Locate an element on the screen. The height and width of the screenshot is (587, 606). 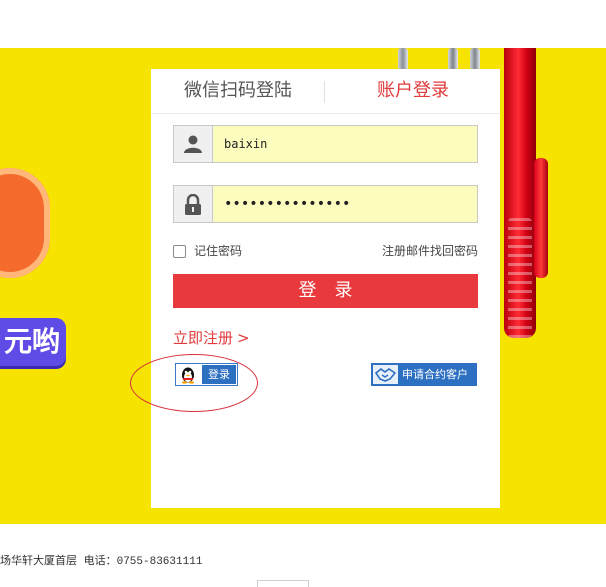
register-link: 立即注册 > is located at coordinates (211, 338).